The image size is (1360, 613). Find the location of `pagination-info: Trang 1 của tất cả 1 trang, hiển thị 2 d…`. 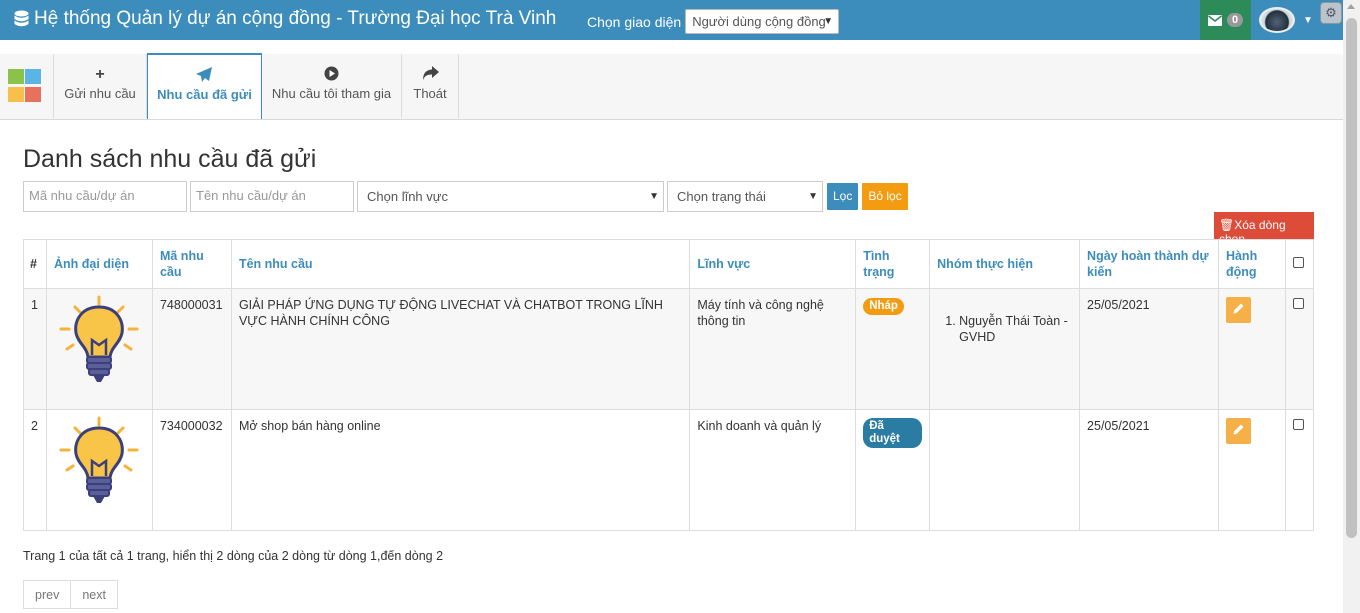

pagination-info: Trang 1 của tất cả 1 trang, hiển thị 2 d… is located at coordinates (233, 556).